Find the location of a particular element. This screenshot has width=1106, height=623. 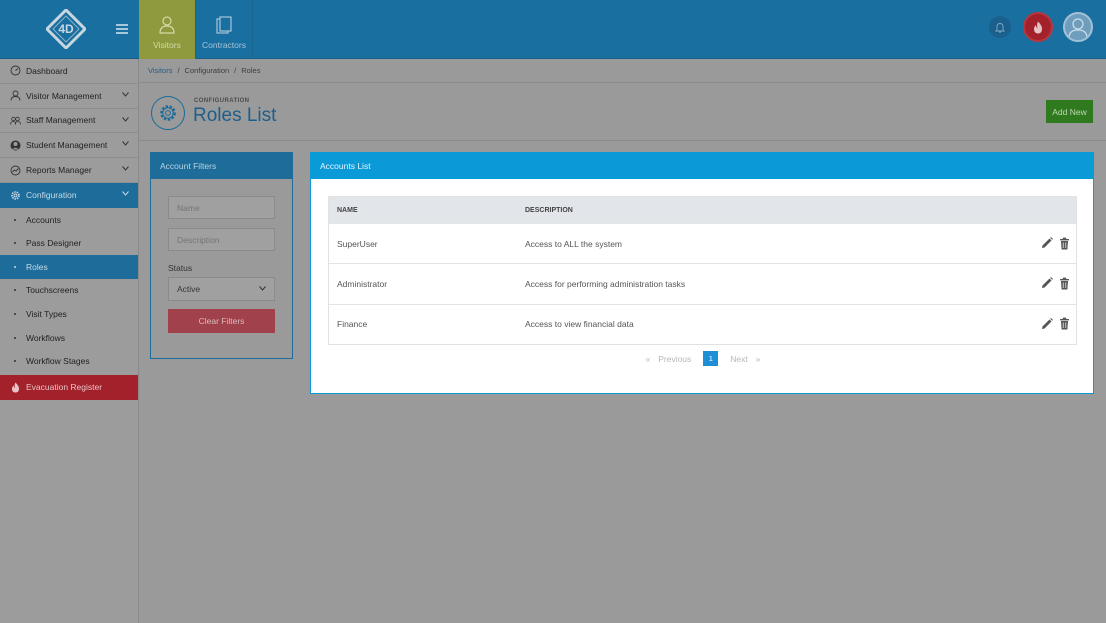

document-icon is located at coordinates (224, 25).